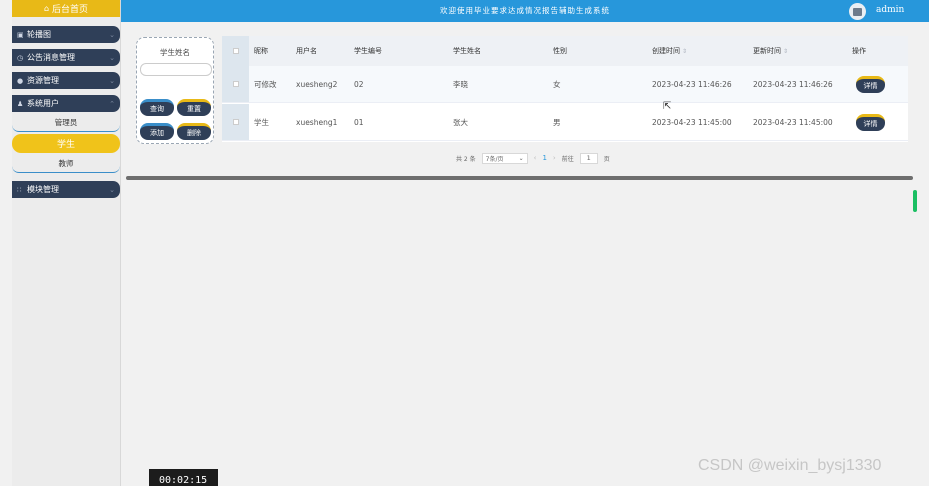 Image resolution: width=929 pixels, height=486 pixels. I want to click on cell-gender: 女, so click(557, 84).